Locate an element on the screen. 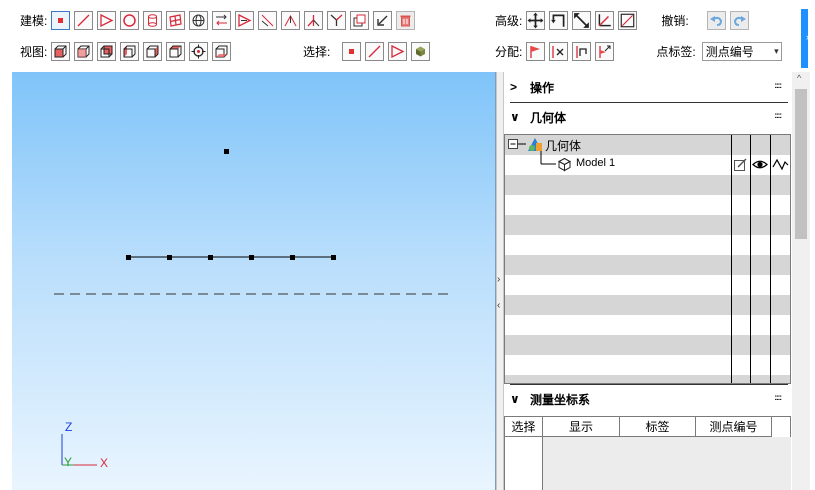  eye-icon is located at coordinates (760, 164).